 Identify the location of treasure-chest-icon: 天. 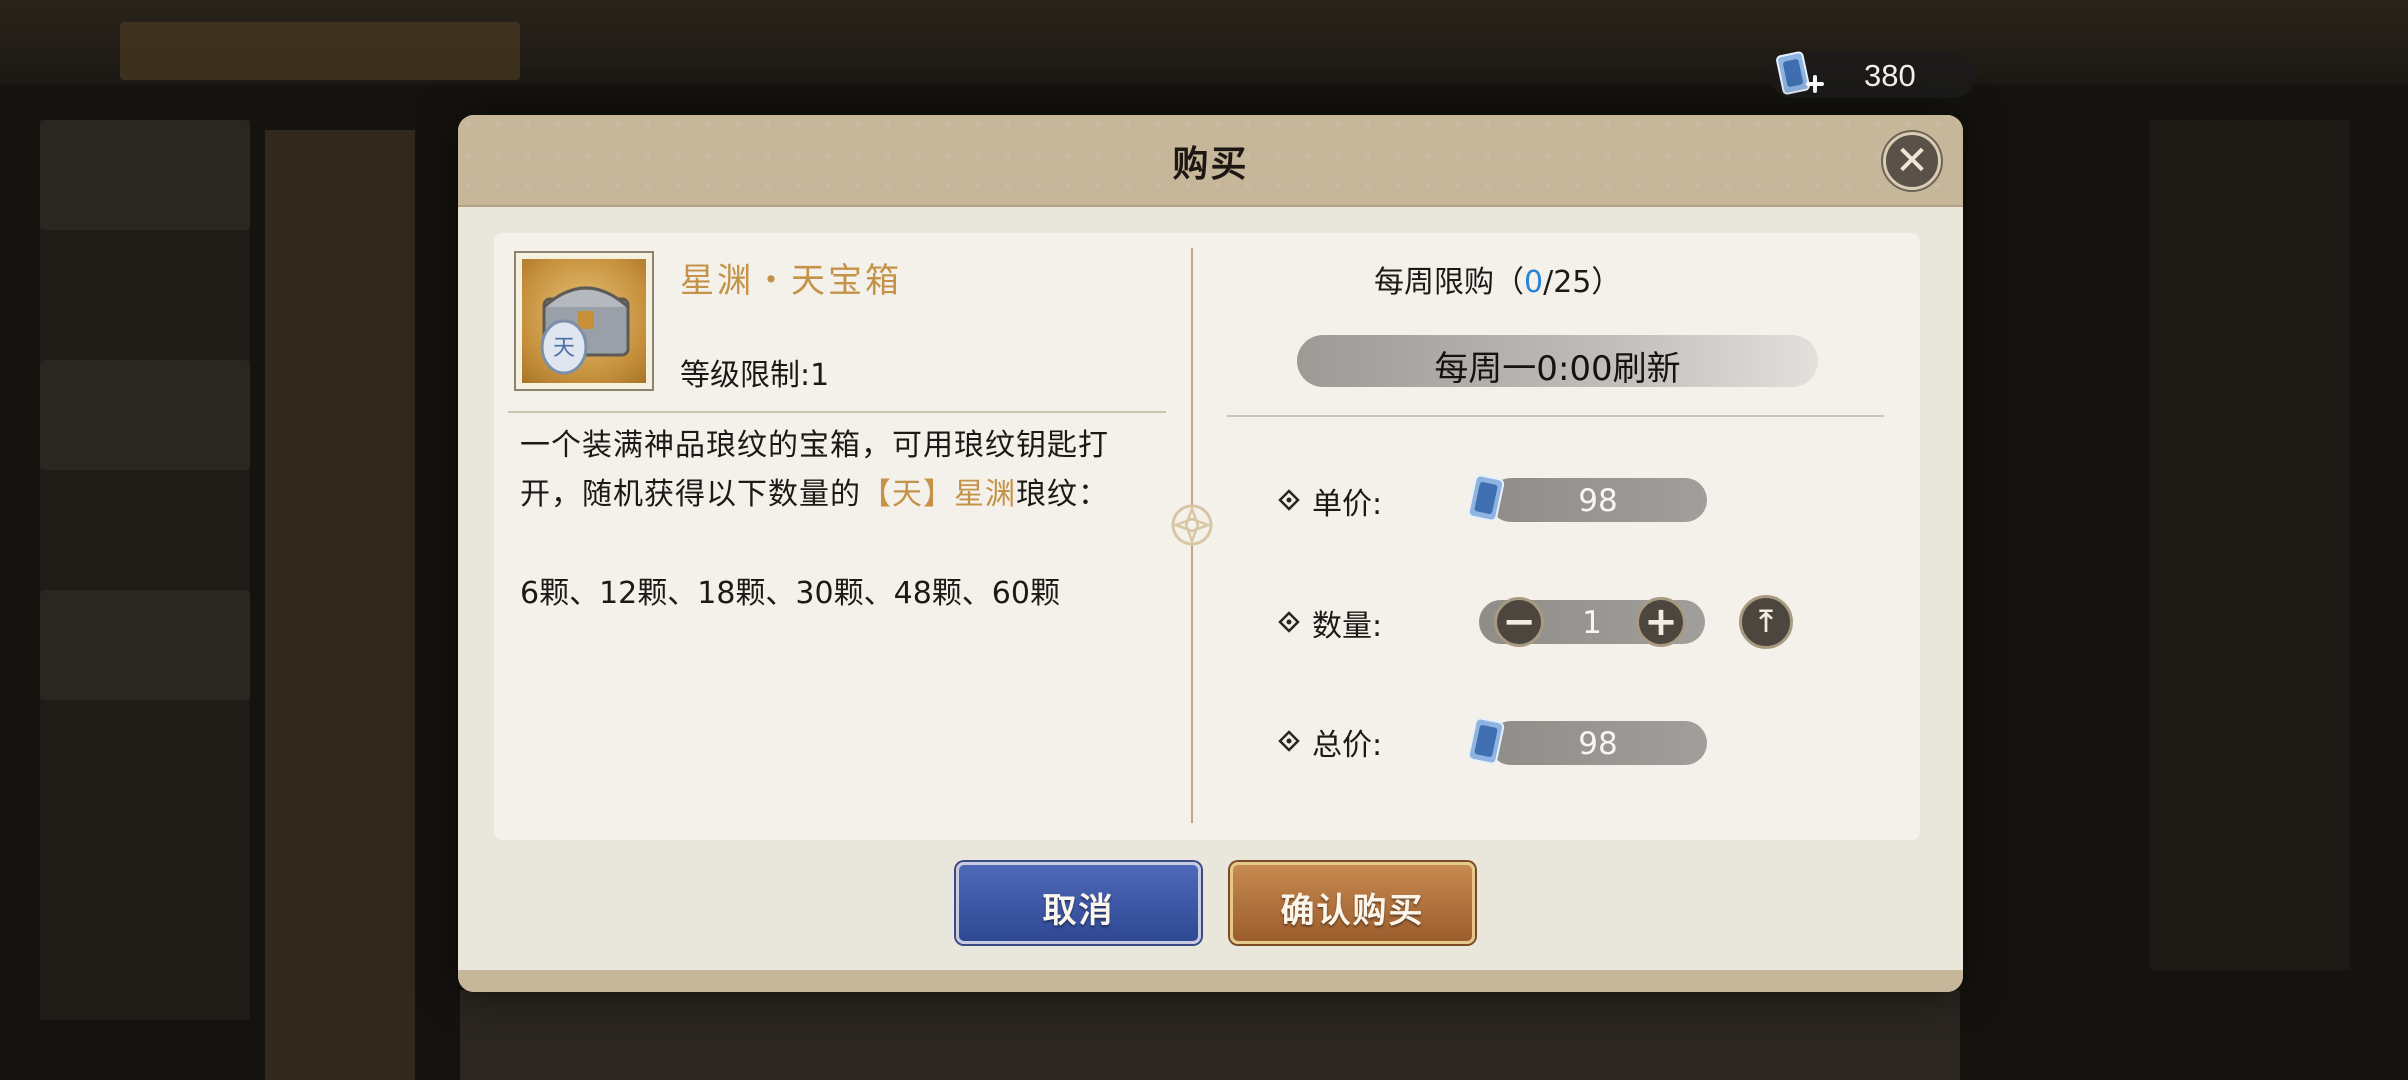
(584, 321).